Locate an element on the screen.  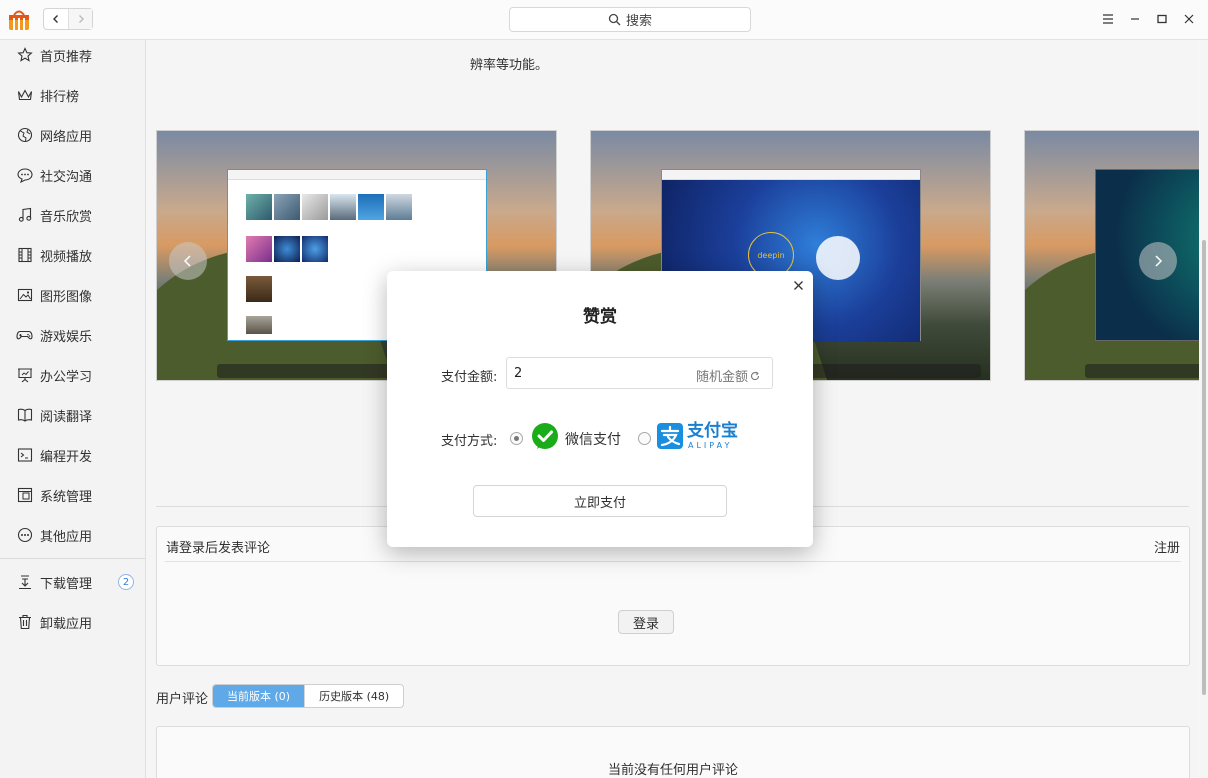
sidebar-item-other: 其他应用 is located at coordinates (72, 535).